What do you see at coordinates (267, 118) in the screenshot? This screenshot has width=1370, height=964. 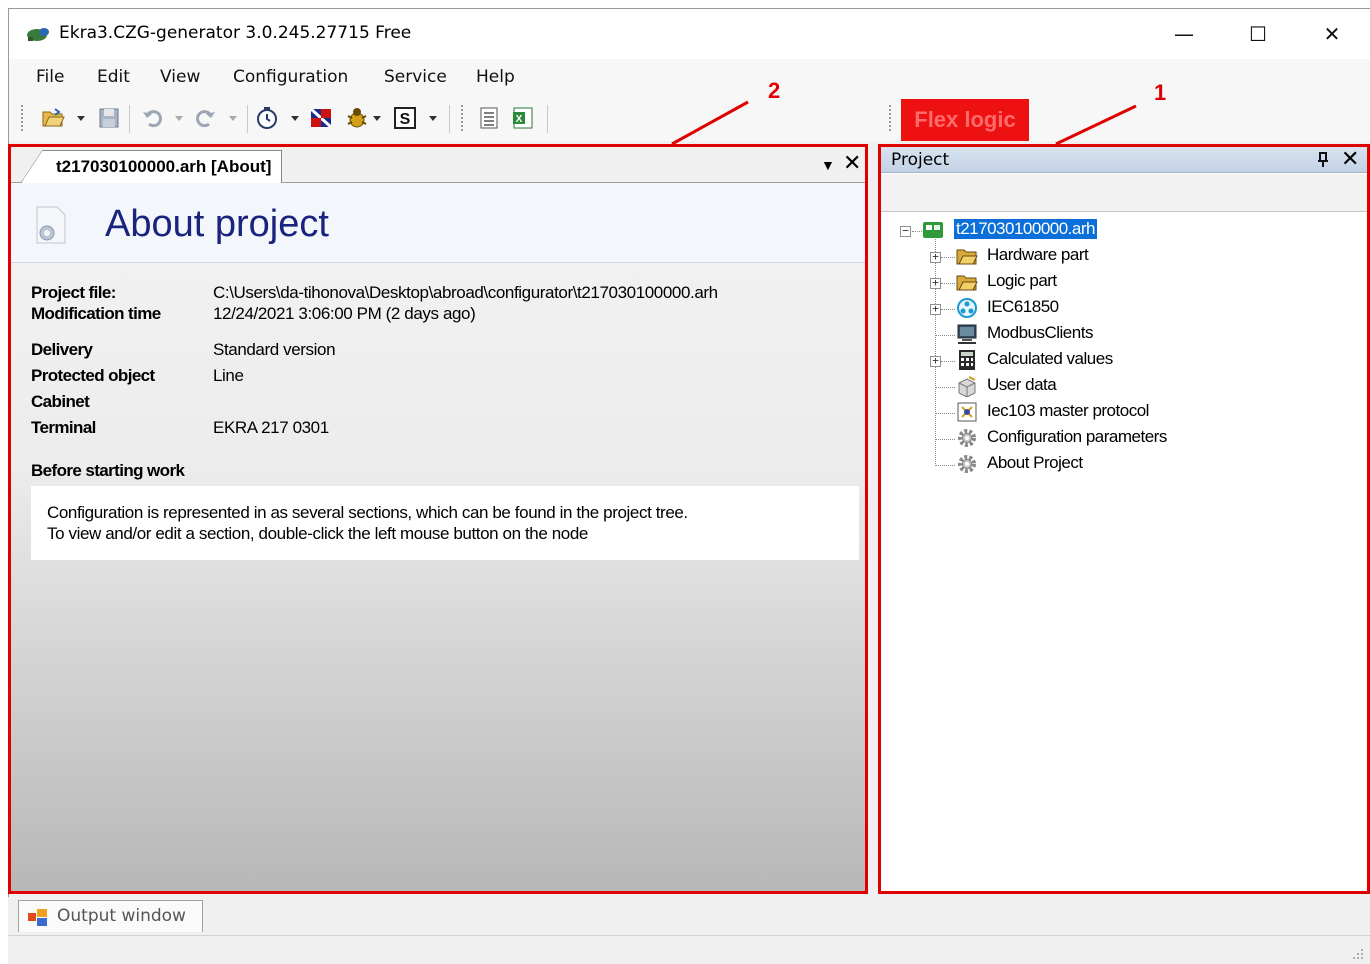 I see `clock-icon` at bounding box center [267, 118].